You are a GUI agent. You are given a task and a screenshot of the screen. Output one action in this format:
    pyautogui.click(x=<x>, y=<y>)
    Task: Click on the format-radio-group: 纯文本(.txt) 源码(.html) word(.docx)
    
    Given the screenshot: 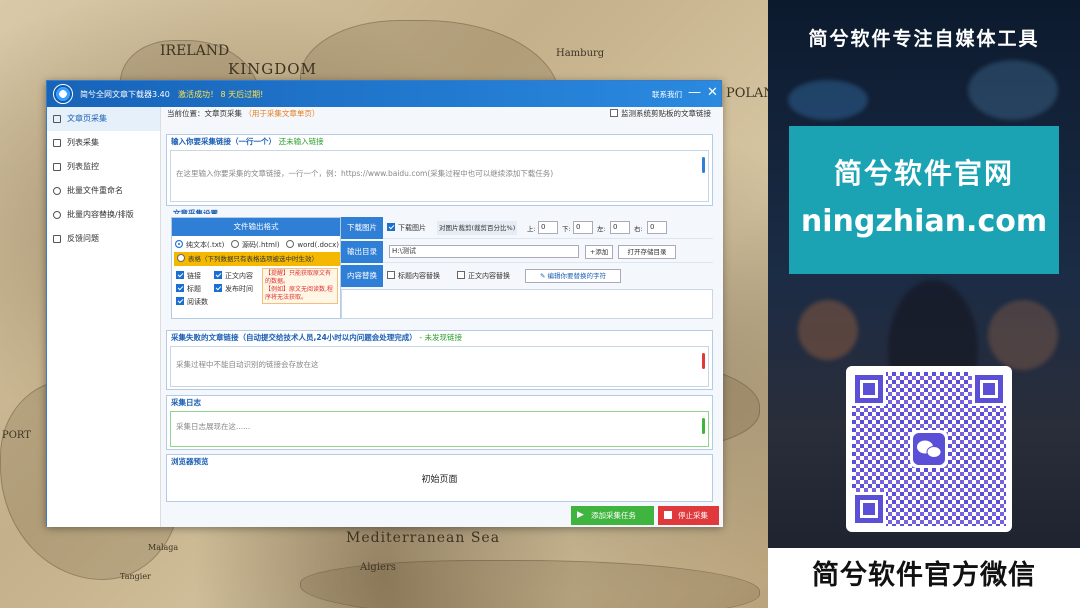 What is the action you would take?
    pyautogui.click(x=256, y=243)
    